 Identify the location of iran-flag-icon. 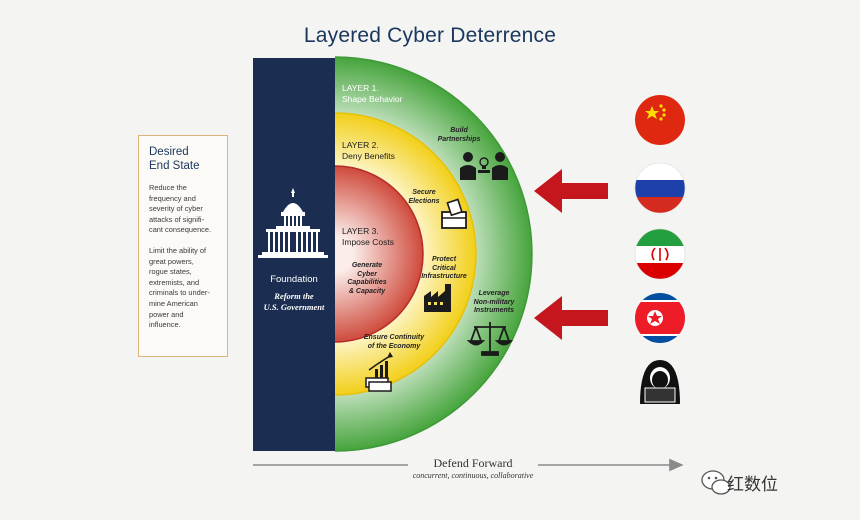
(660, 254).